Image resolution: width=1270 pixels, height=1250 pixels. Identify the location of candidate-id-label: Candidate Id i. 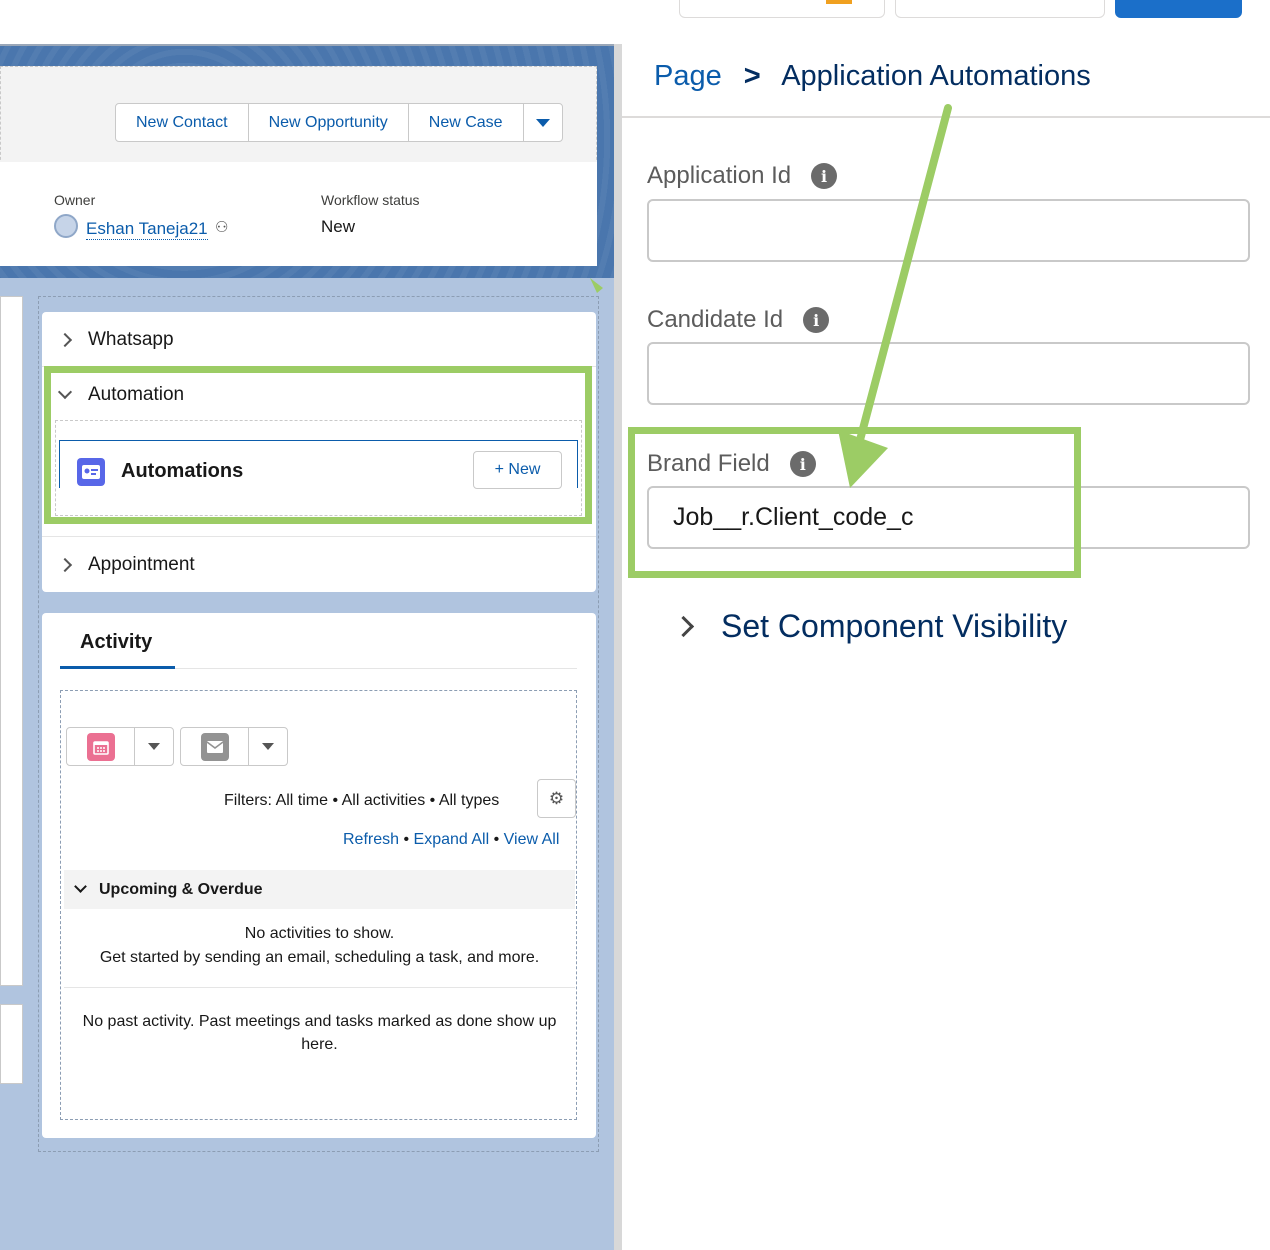
(738, 320).